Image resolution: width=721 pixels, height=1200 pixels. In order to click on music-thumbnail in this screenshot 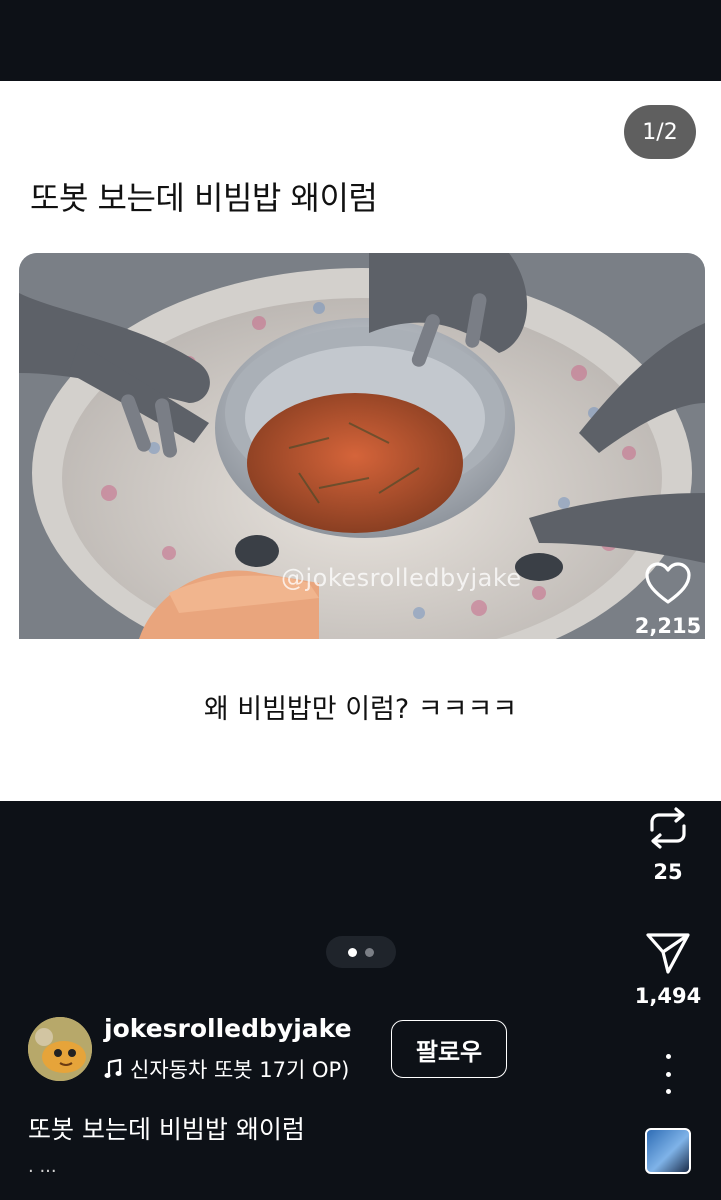, I will do `click(668, 1151)`.